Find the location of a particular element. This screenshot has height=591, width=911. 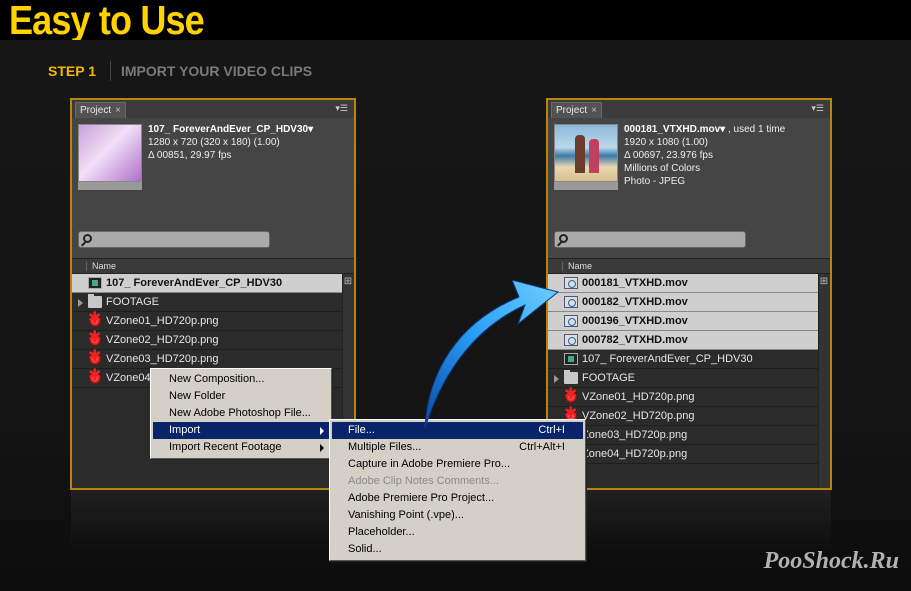

arrow-shape is located at coordinates (492, 354).